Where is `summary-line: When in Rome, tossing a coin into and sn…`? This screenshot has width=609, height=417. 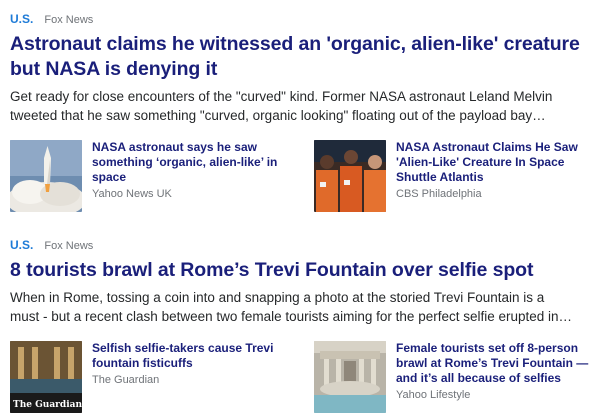
summary-line: When in Rome, tossing a coin into and sn… is located at coordinates (277, 297).